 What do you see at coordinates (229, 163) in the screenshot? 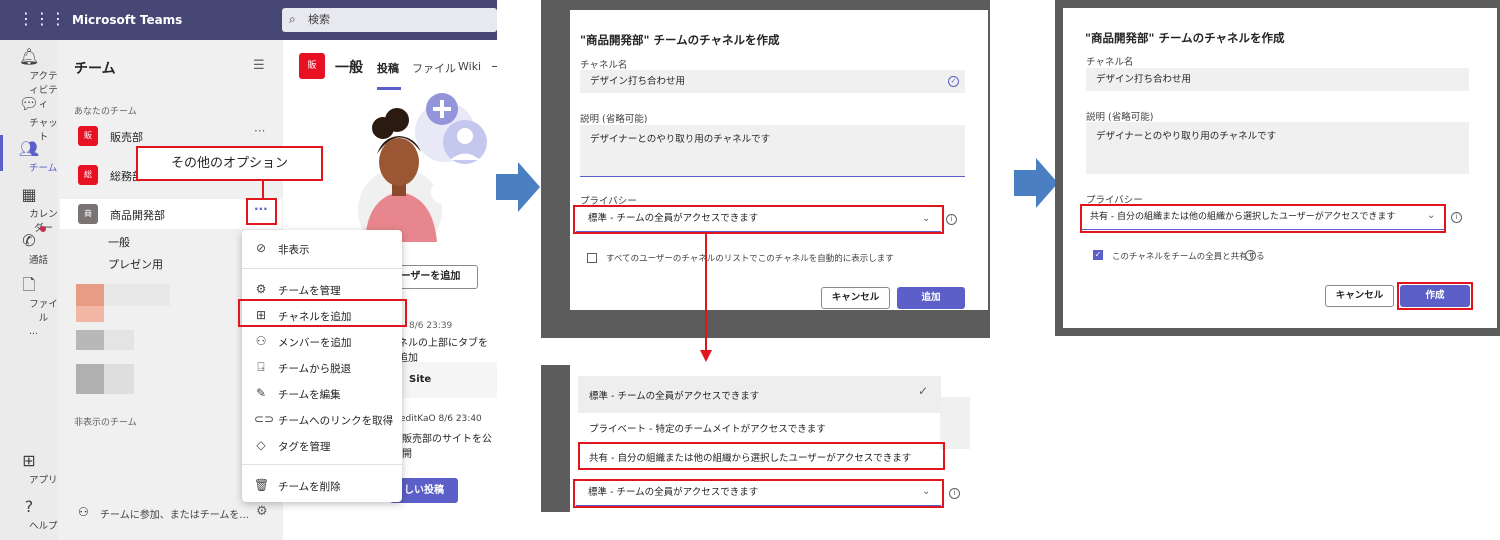
I see `callout-box: その他のオプション` at bounding box center [229, 163].